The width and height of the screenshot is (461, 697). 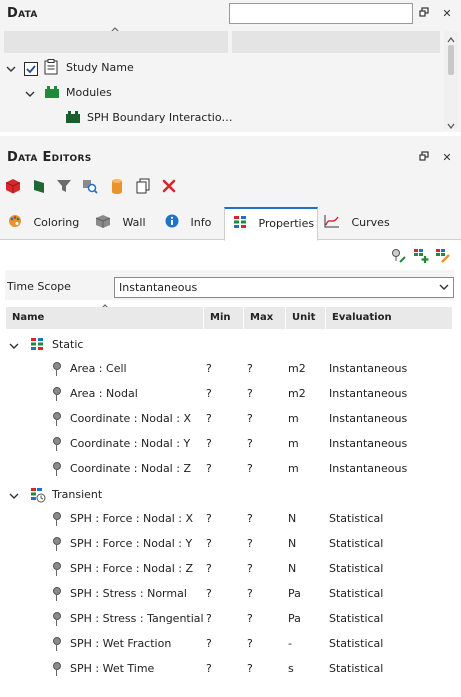 What do you see at coordinates (37, 345) in the screenshot?
I see `static-group-icon` at bounding box center [37, 345].